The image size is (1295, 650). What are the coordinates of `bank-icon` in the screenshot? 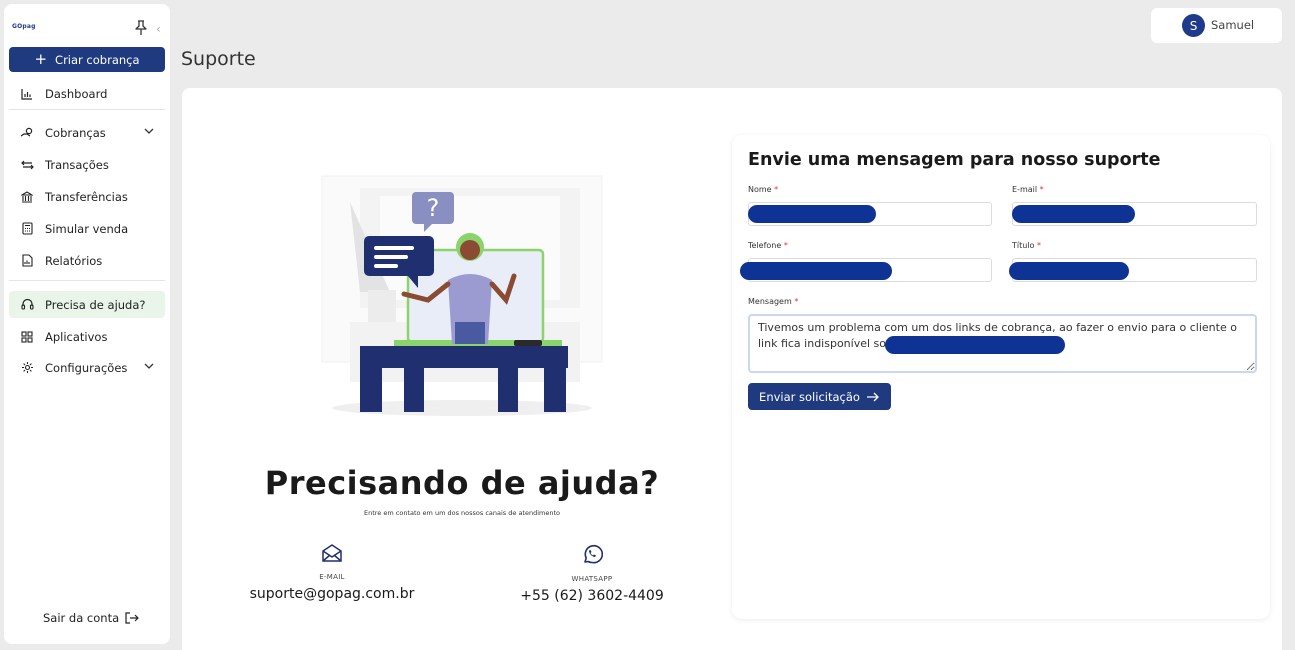 It's located at (27, 197).